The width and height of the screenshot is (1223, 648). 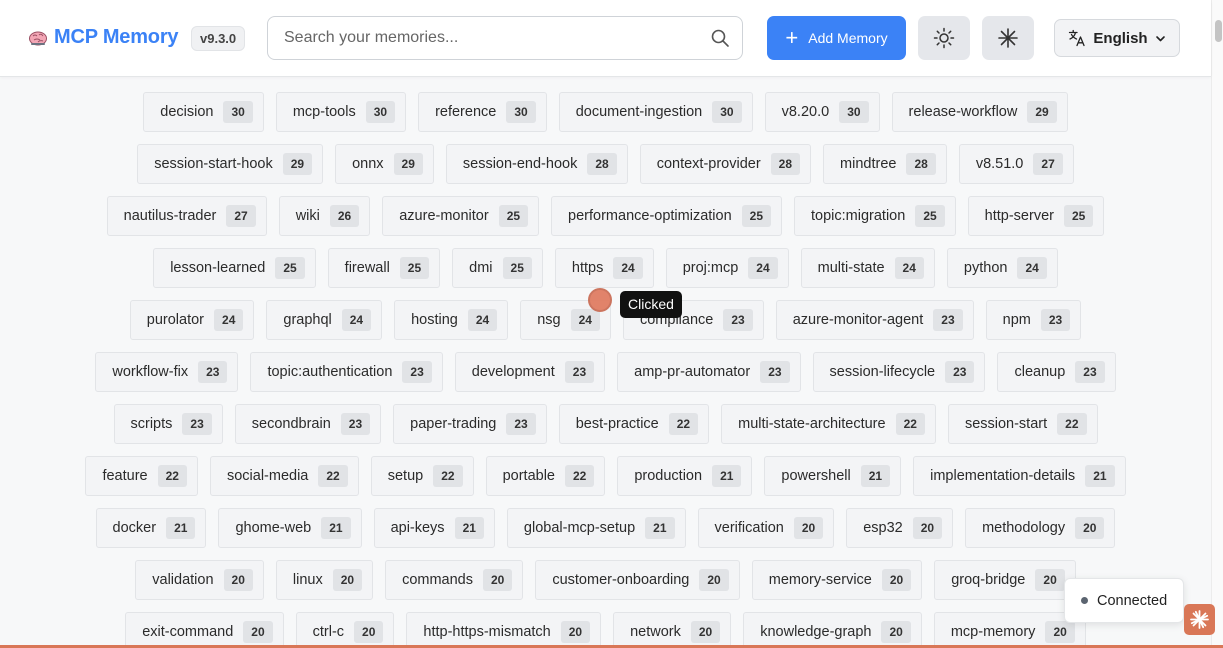 I want to click on tag-chip: reference 30, so click(x=482, y=112).